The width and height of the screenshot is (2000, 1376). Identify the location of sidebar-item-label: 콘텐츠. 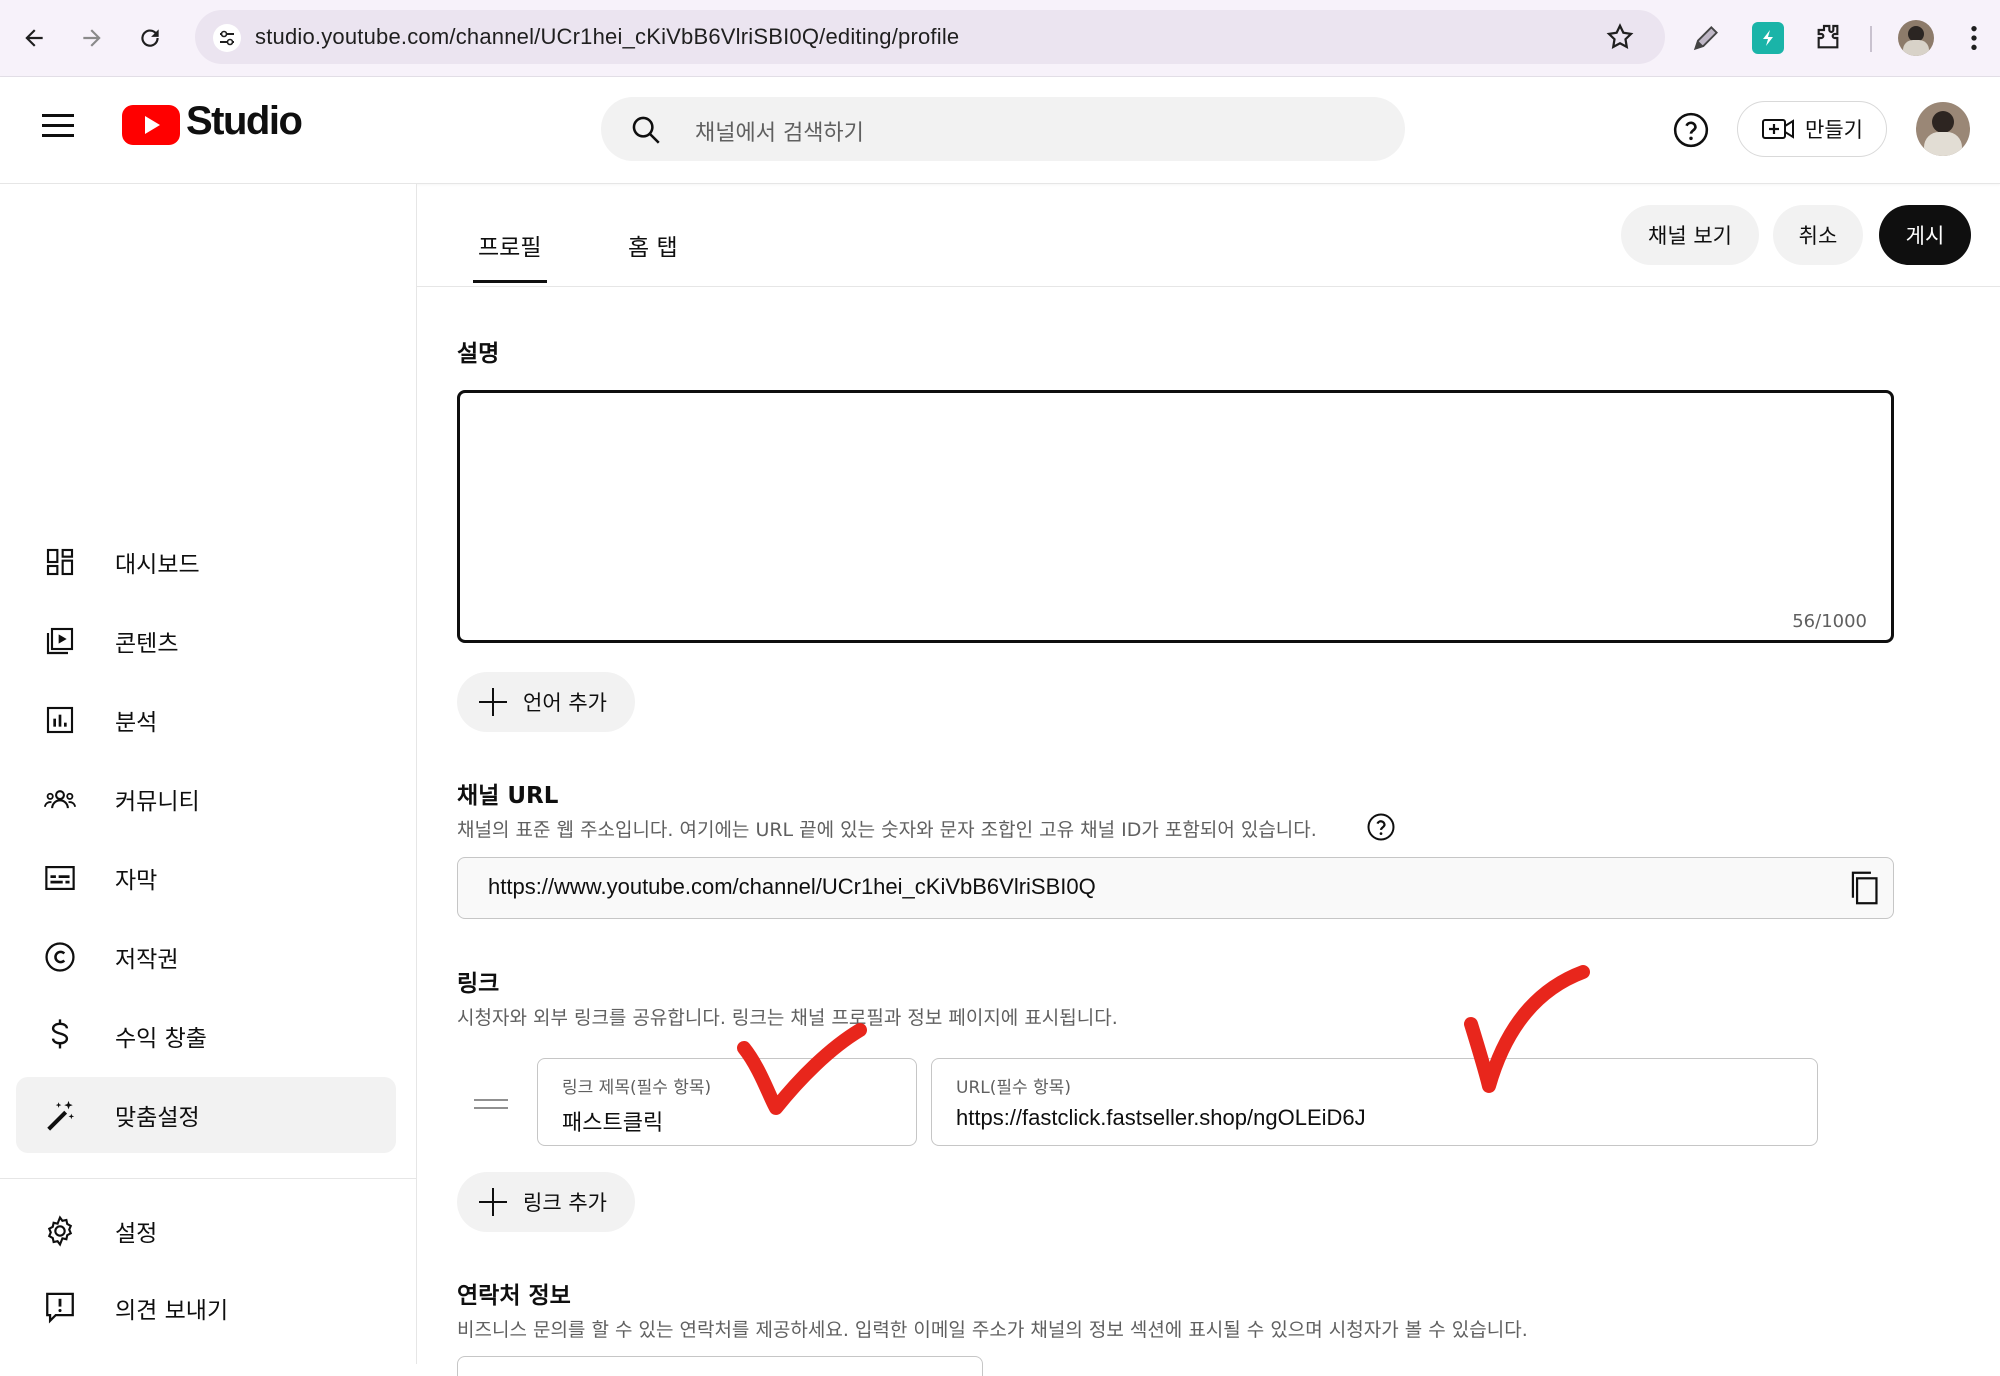
(147, 644).